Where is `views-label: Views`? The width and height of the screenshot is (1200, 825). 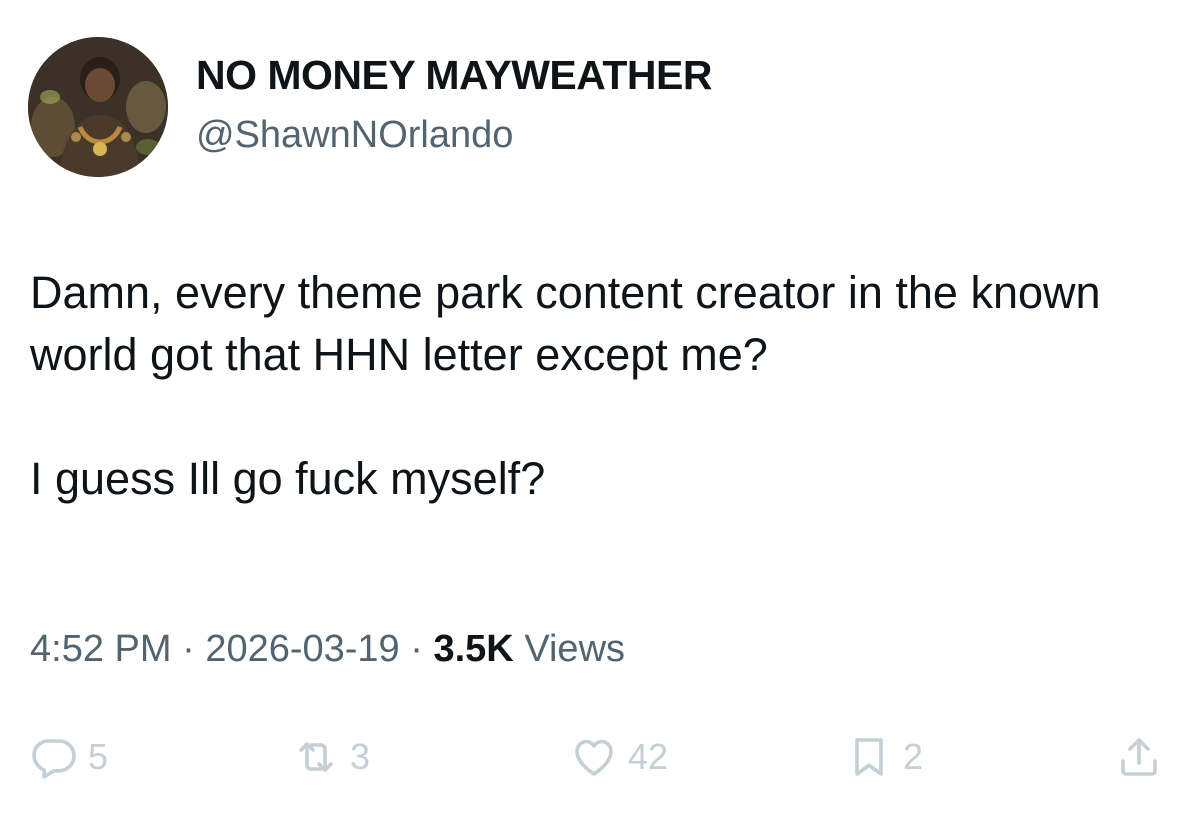
views-label: Views is located at coordinates (575, 649).